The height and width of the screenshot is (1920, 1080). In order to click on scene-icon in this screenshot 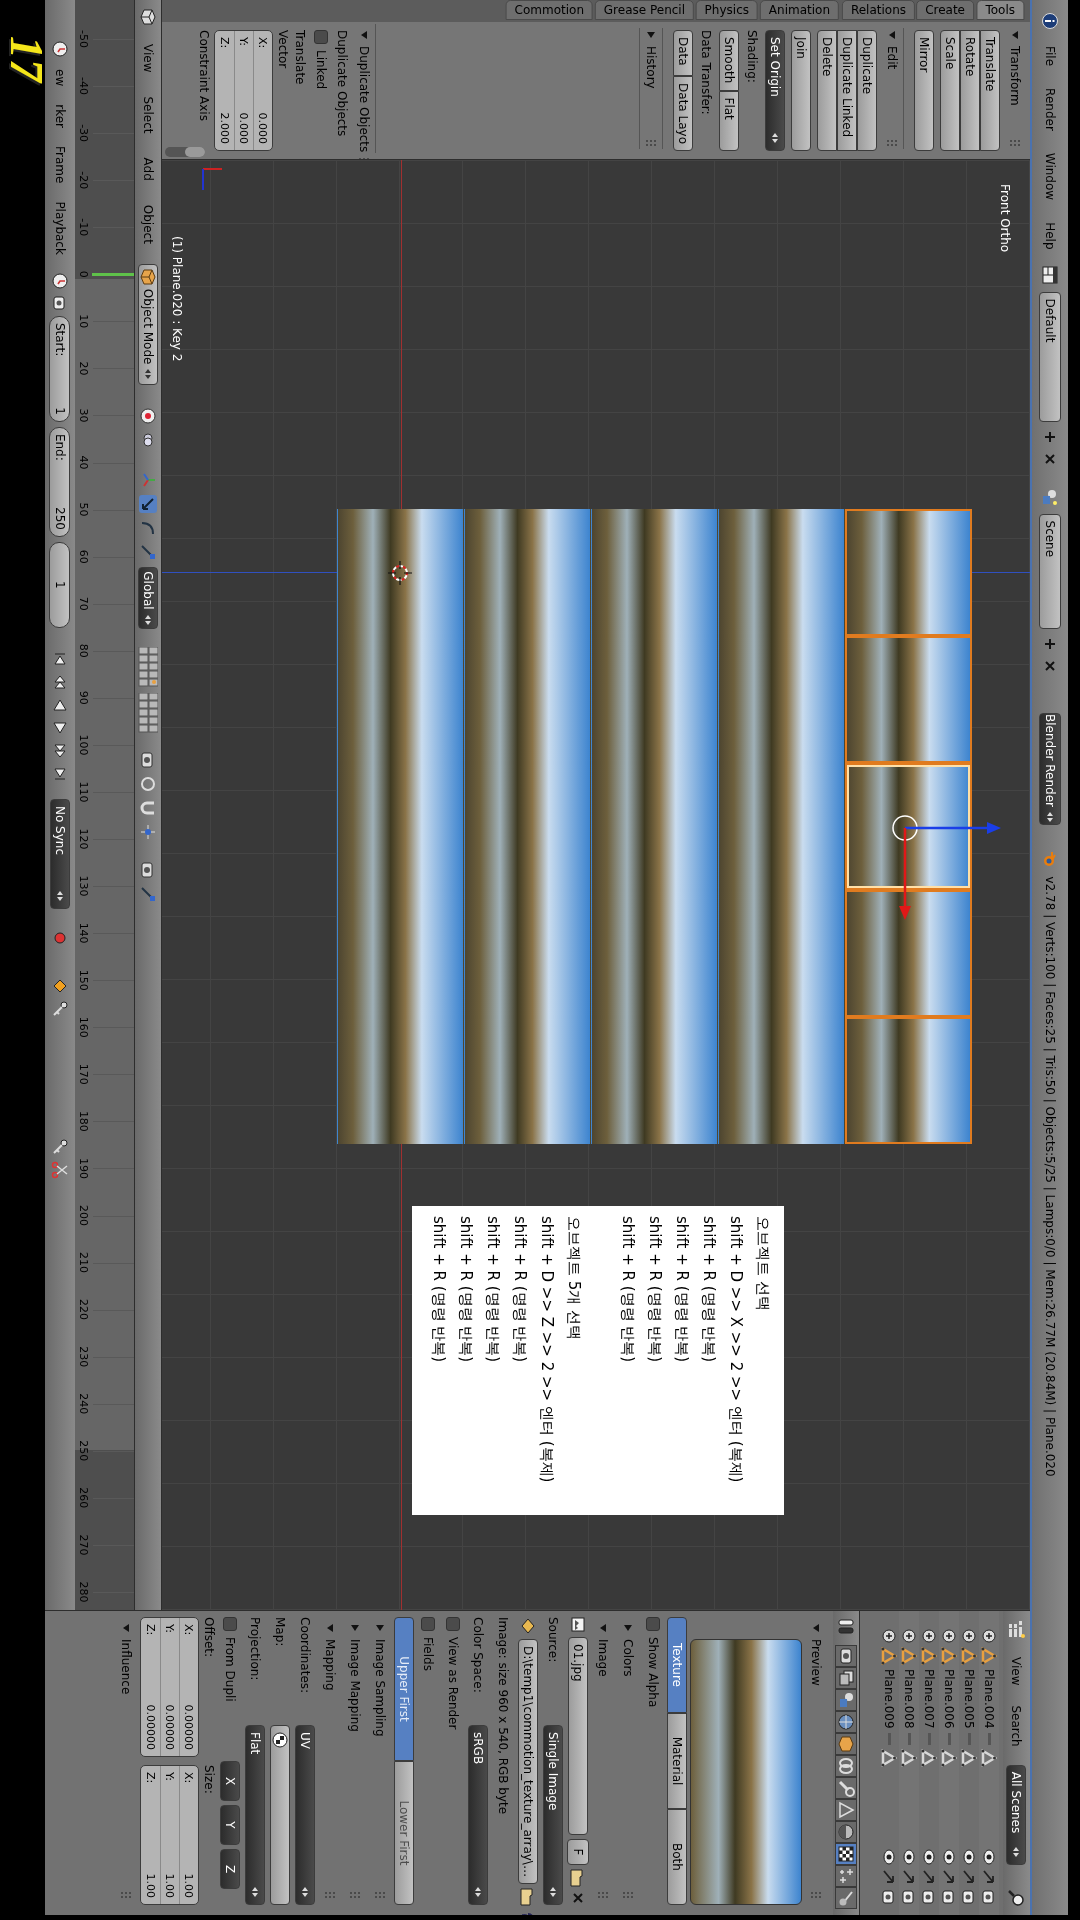, I will do `click(1050, 496)`.